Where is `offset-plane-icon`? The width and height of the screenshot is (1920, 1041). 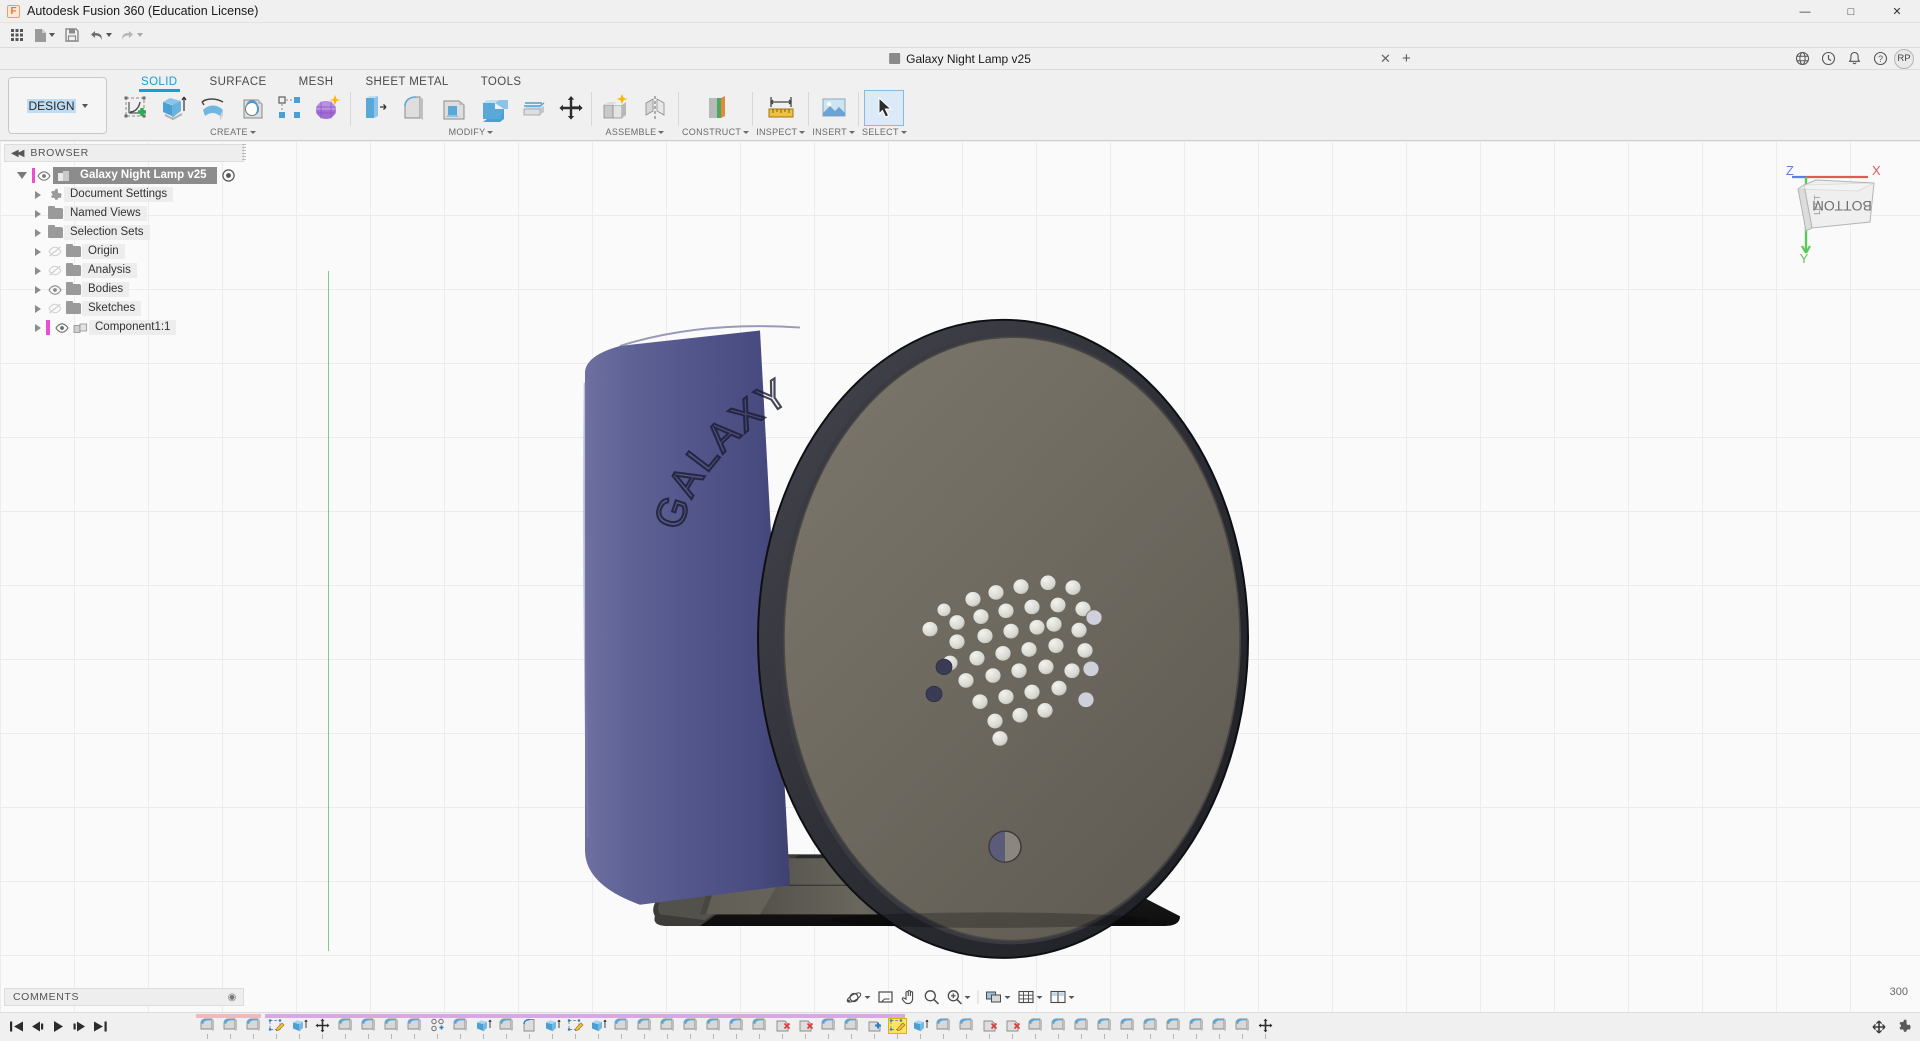
offset-plane-icon is located at coordinates (716, 108).